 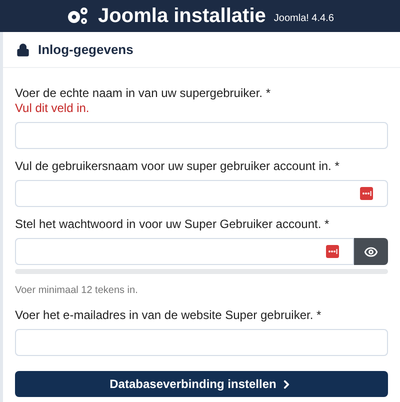 I want to click on field-label: Voer de echte naam in van uw supergebruiker. *, so click(x=143, y=93).